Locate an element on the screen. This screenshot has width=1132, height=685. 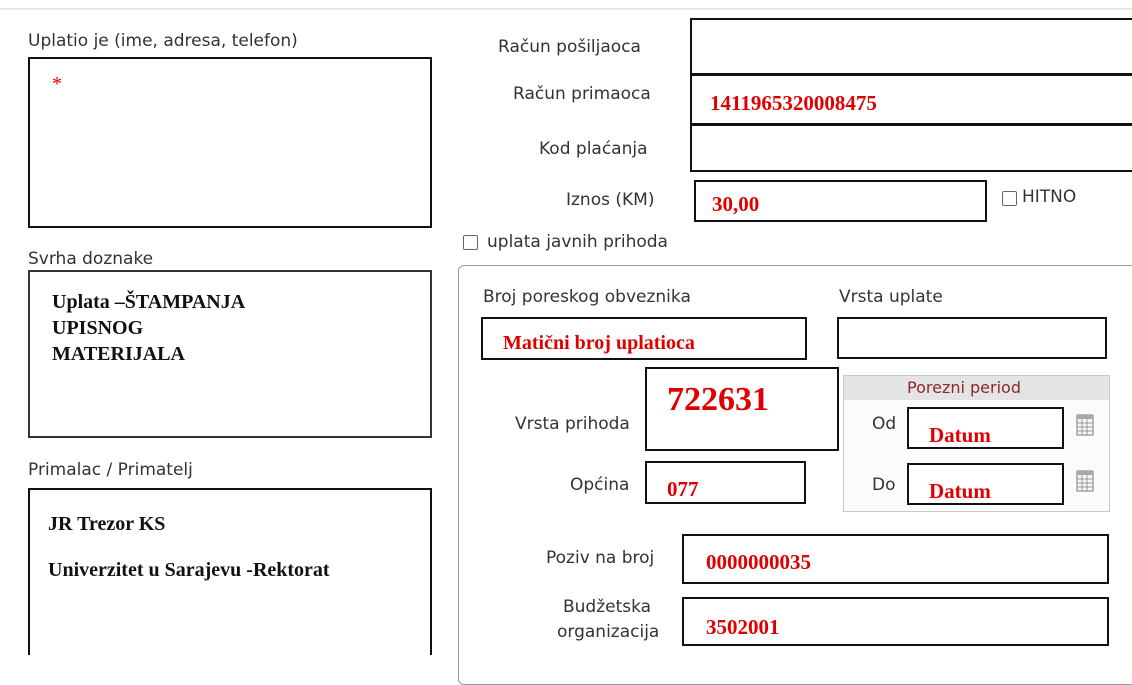
recipient-label: Primalac / Primatelj is located at coordinates (110, 470).